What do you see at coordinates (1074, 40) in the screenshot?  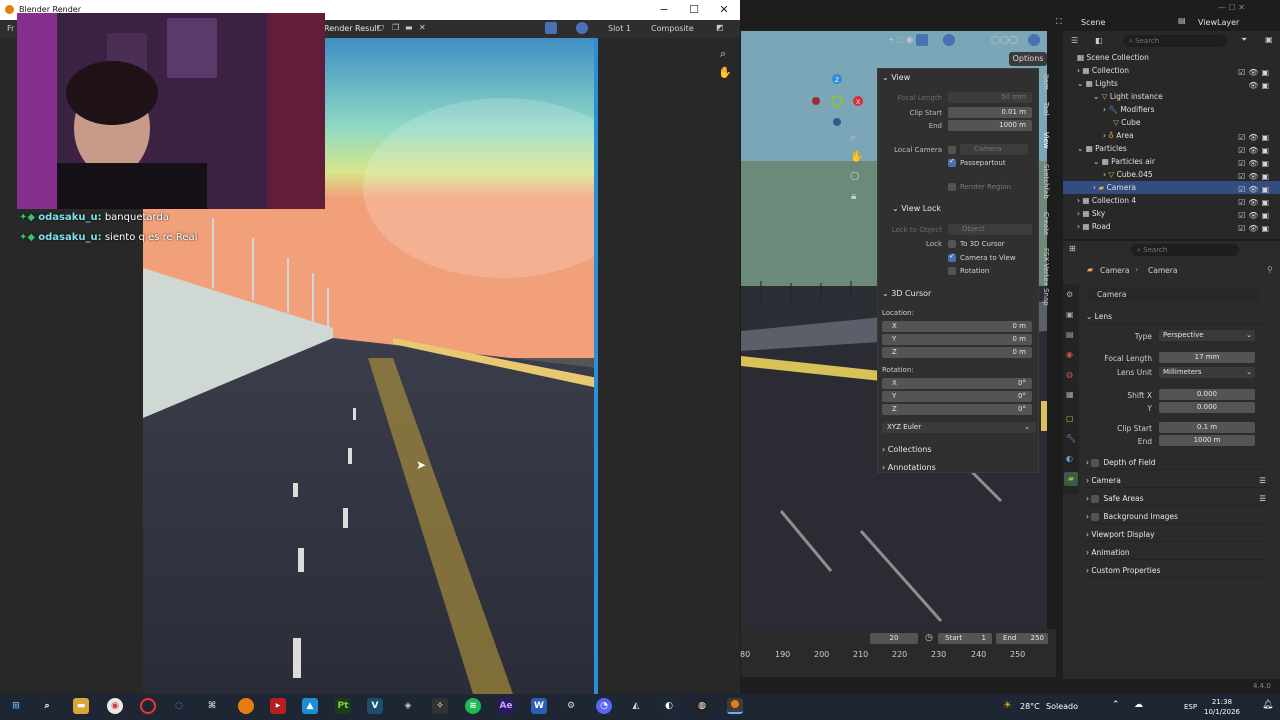 I see `outliner-editor-icon: ☰` at bounding box center [1074, 40].